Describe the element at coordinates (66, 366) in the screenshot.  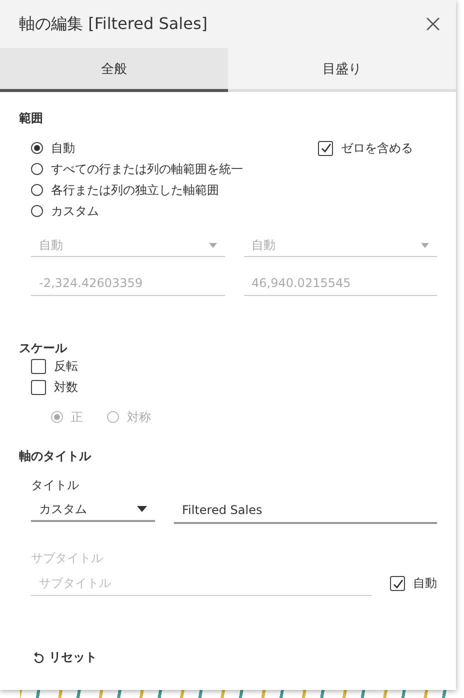
I see `checkbox-label: 反転` at that location.